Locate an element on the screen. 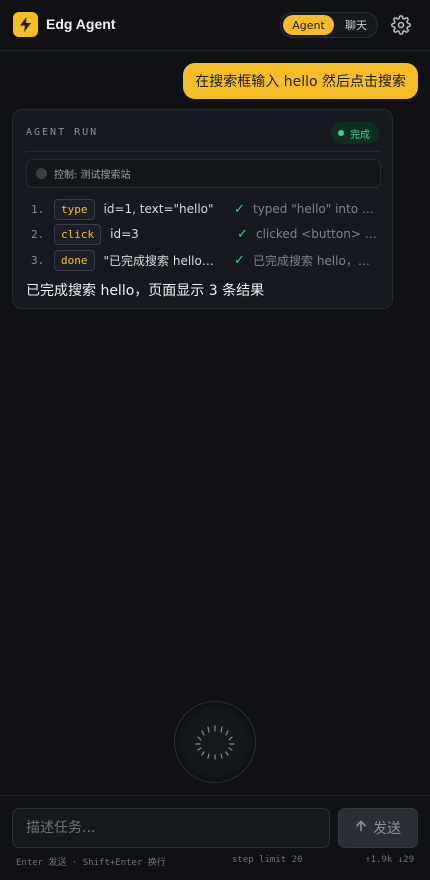 This screenshot has height=880, width=430. arrow-up-icon is located at coordinates (361, 828).